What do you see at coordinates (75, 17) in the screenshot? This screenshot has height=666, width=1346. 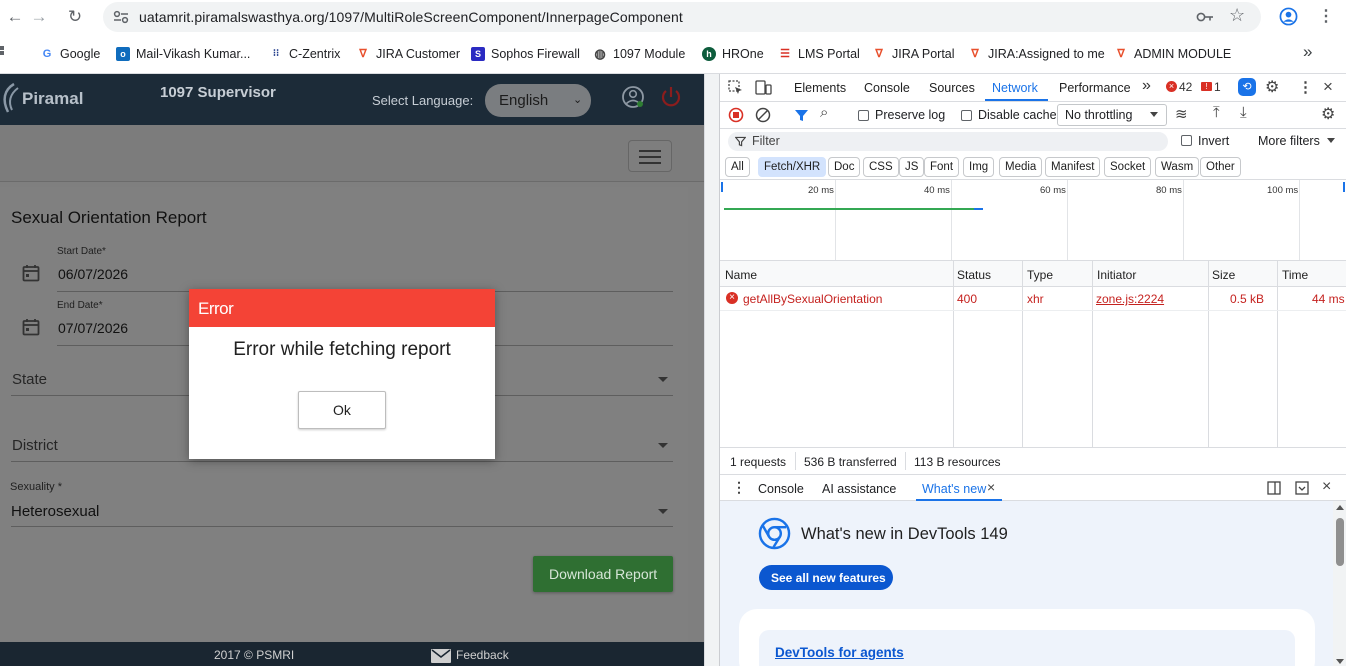 I see `reload-icon: ↻` at bounding box center [75, 17].